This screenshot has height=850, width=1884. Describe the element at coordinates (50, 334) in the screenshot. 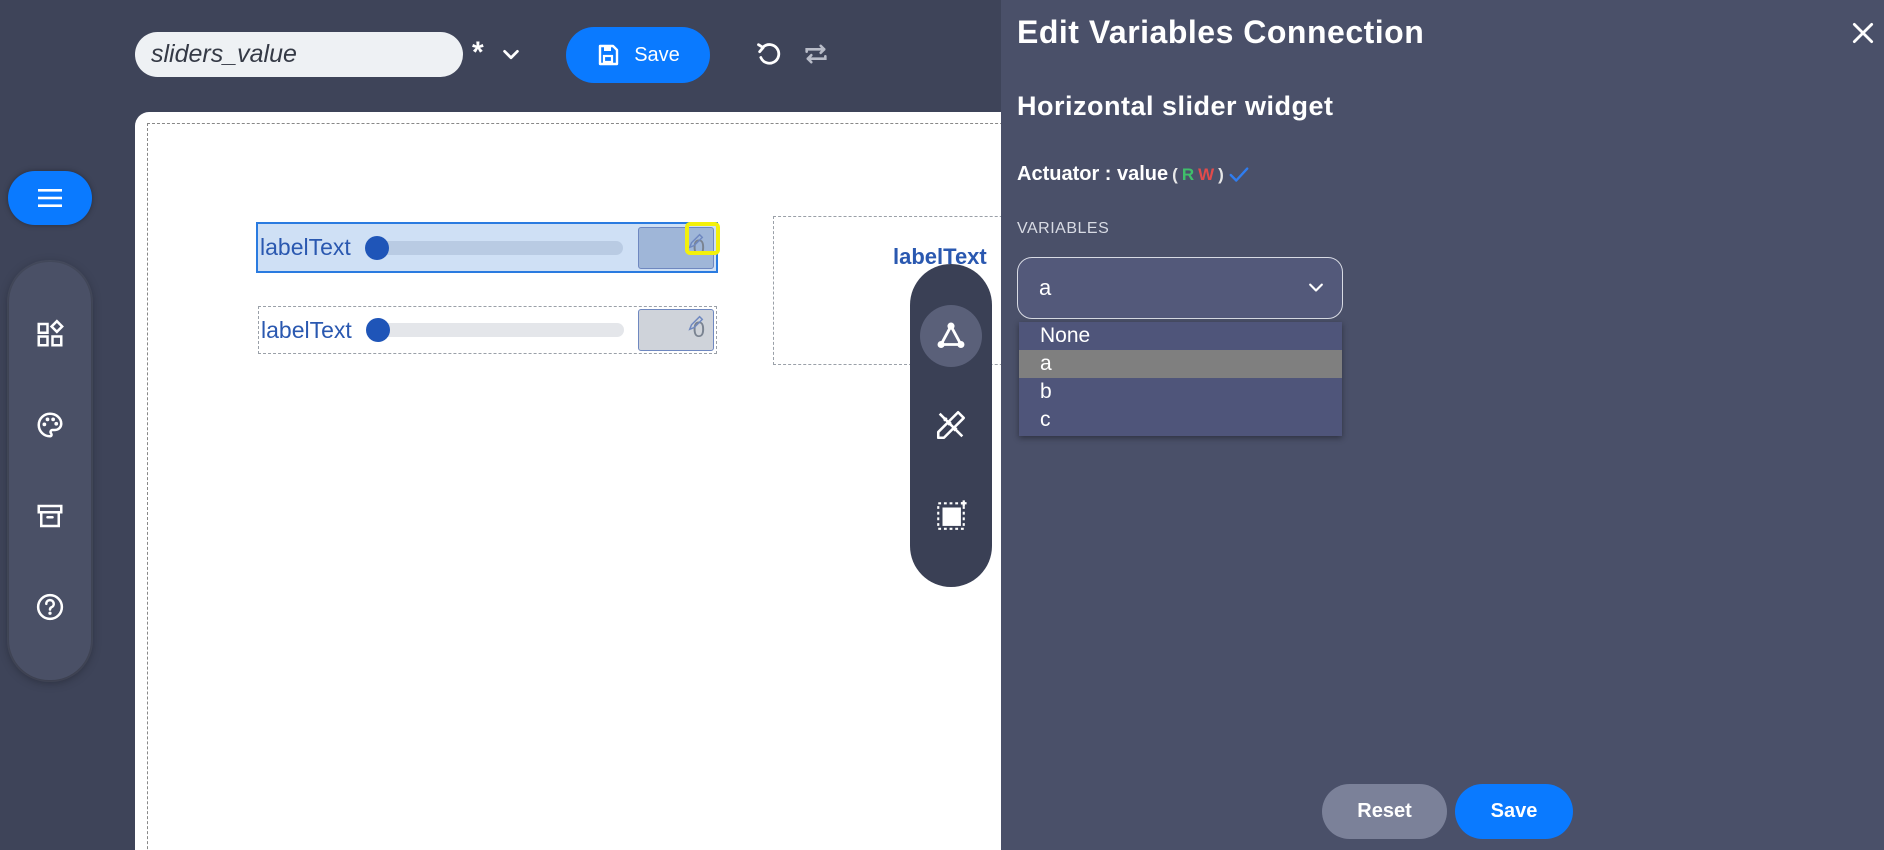

I see `widgets-icon` at that location.